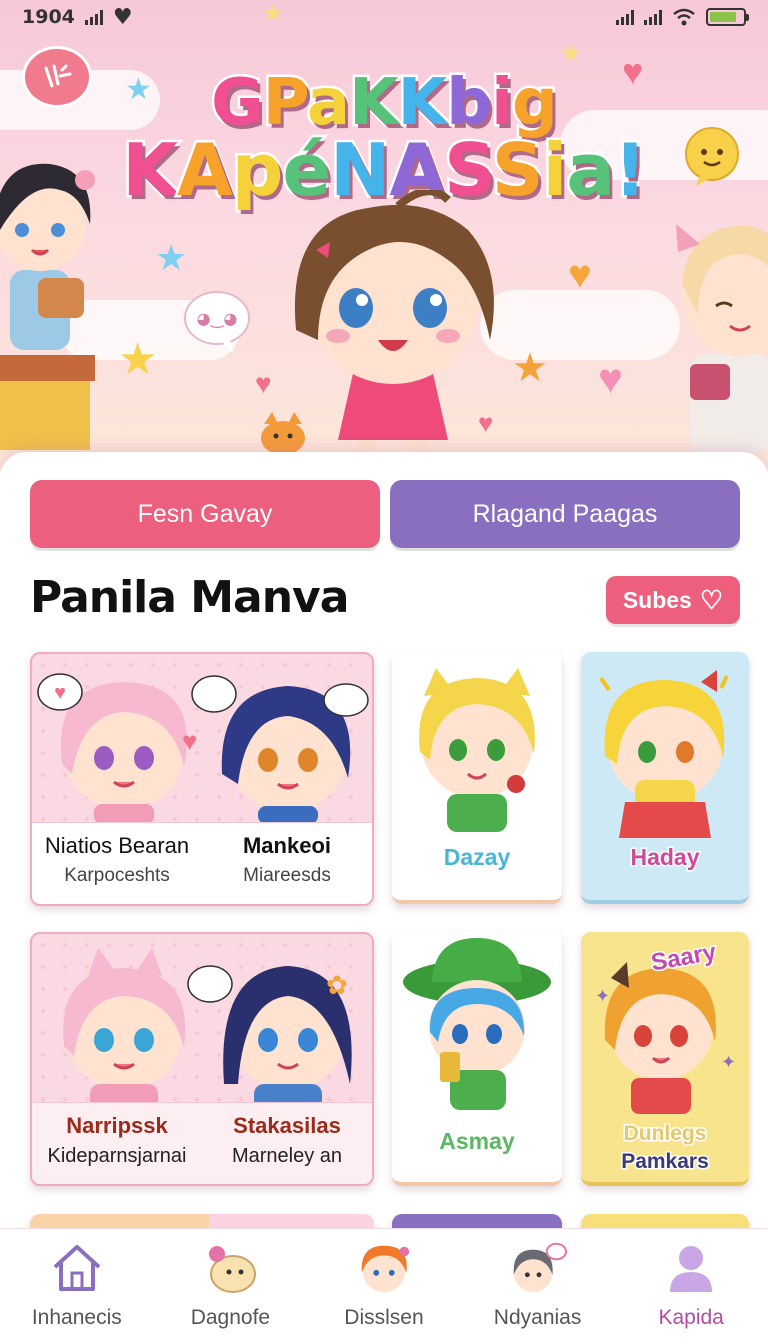 Image resolution: width=768 pixels, height=1344 pixels. What do you see at coordinates (384, 1317) in the screenshot?
I see `nav-label: Disslsen` at bounding box center [384, 1317].